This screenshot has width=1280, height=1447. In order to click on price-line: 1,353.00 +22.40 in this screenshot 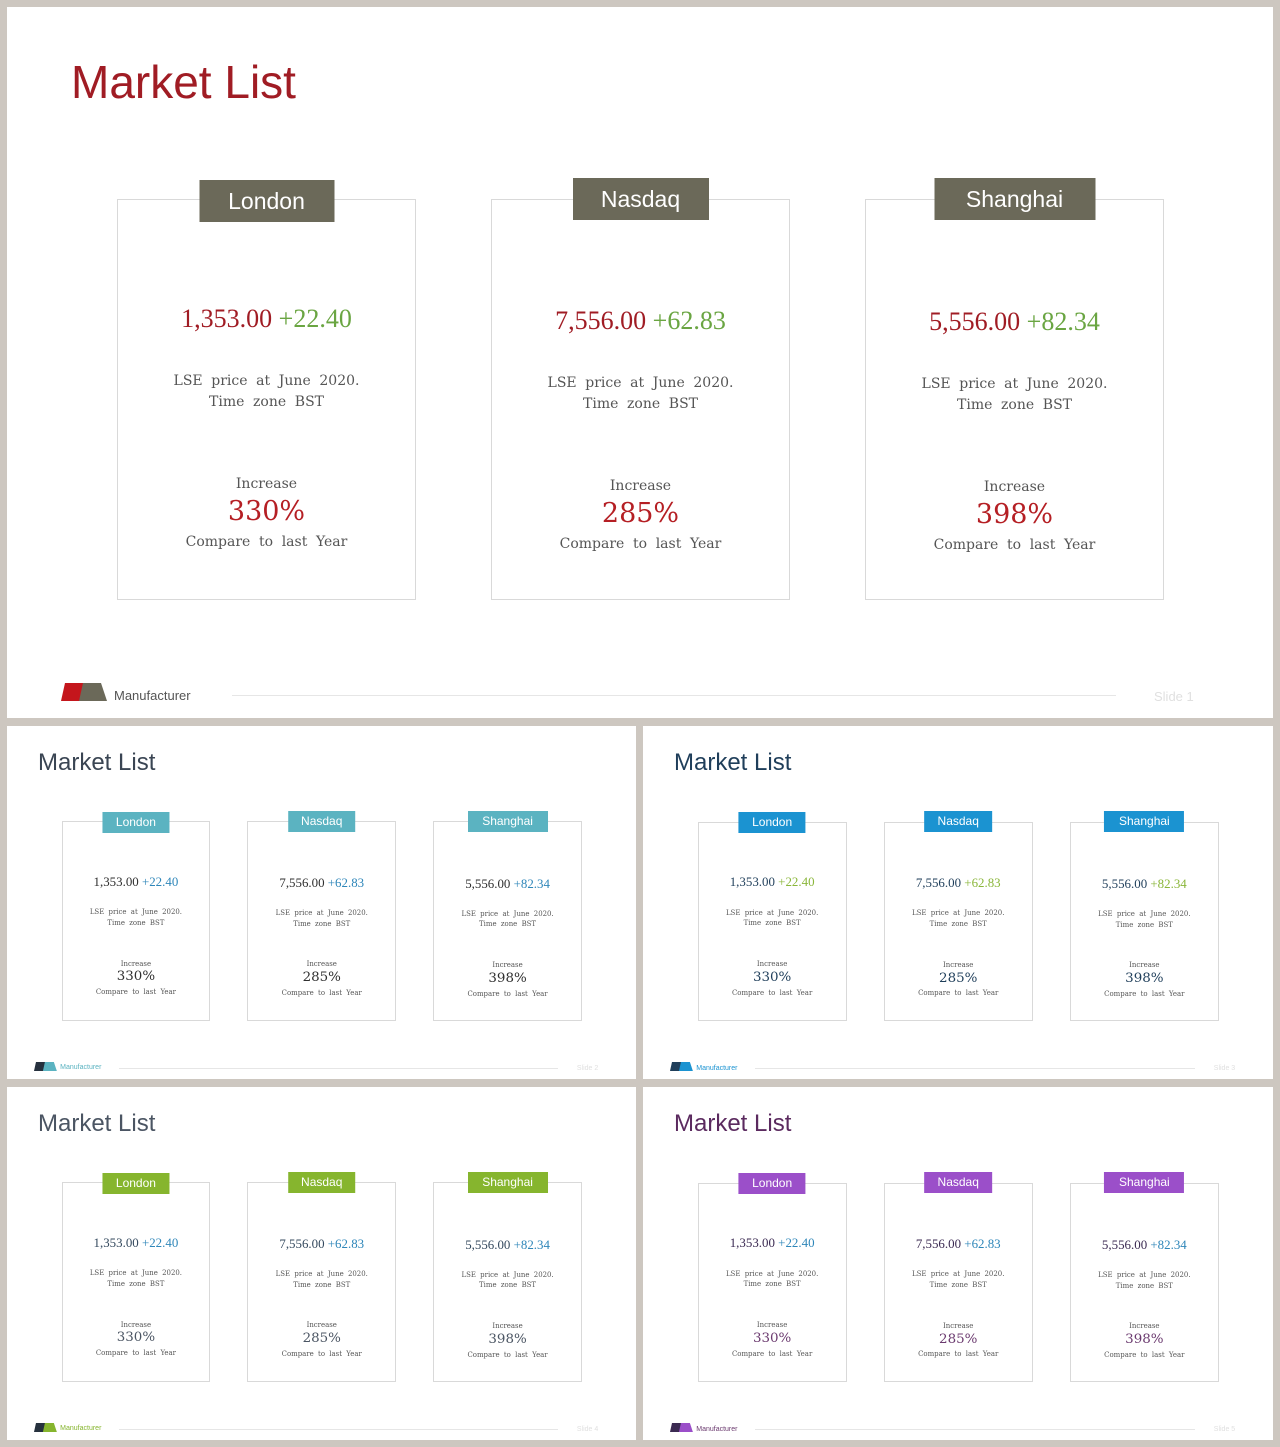, I will do `click(772, 882)`.